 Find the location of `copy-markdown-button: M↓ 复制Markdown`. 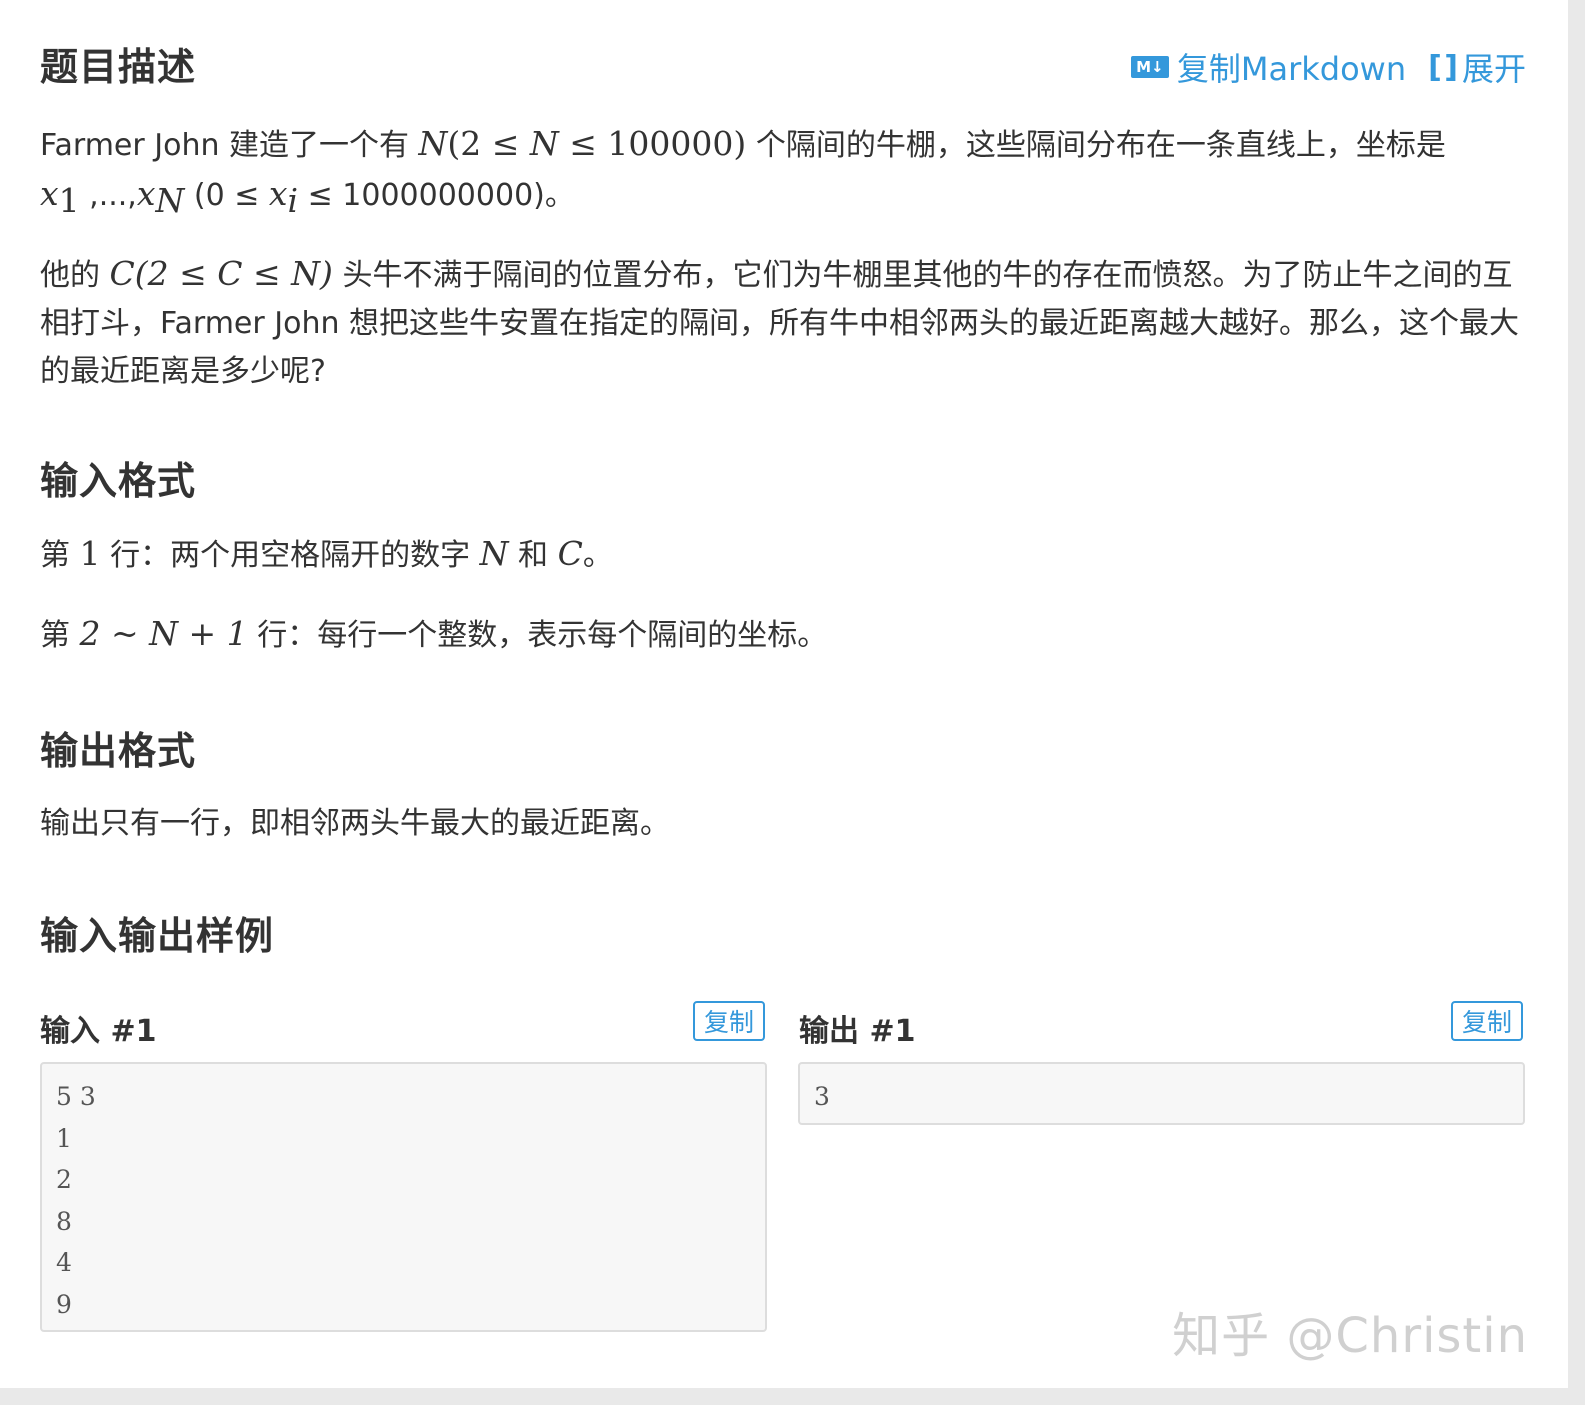

copy-markdown-button: M↓ 复制Markdown is located at coordinates (1268, 67).